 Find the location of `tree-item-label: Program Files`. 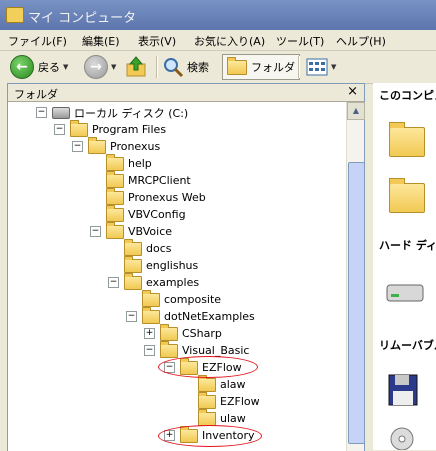

tree-item-label: Program Files is located at coordinates (129, 129).